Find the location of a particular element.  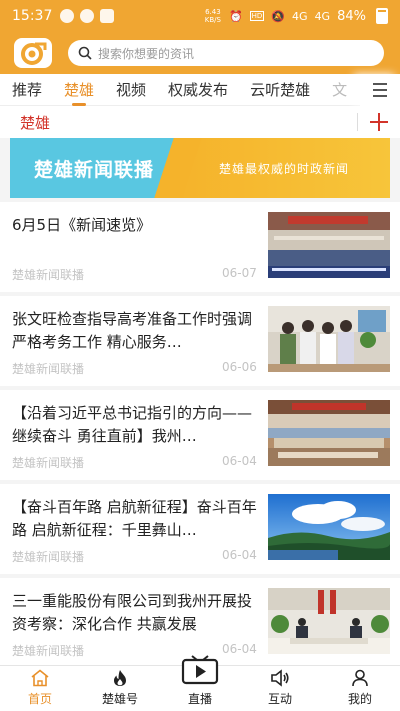

battery-icon is located at coordinates (382, 16).